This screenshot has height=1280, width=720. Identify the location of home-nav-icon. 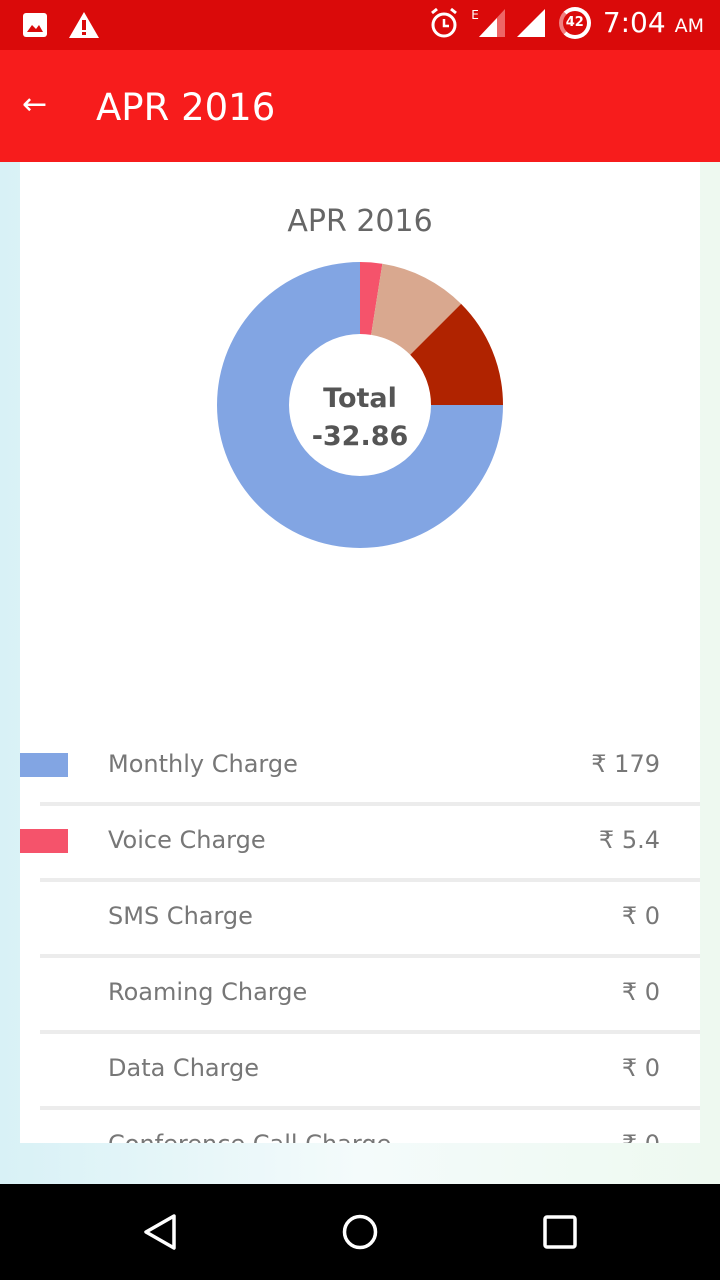
(360, 1232).